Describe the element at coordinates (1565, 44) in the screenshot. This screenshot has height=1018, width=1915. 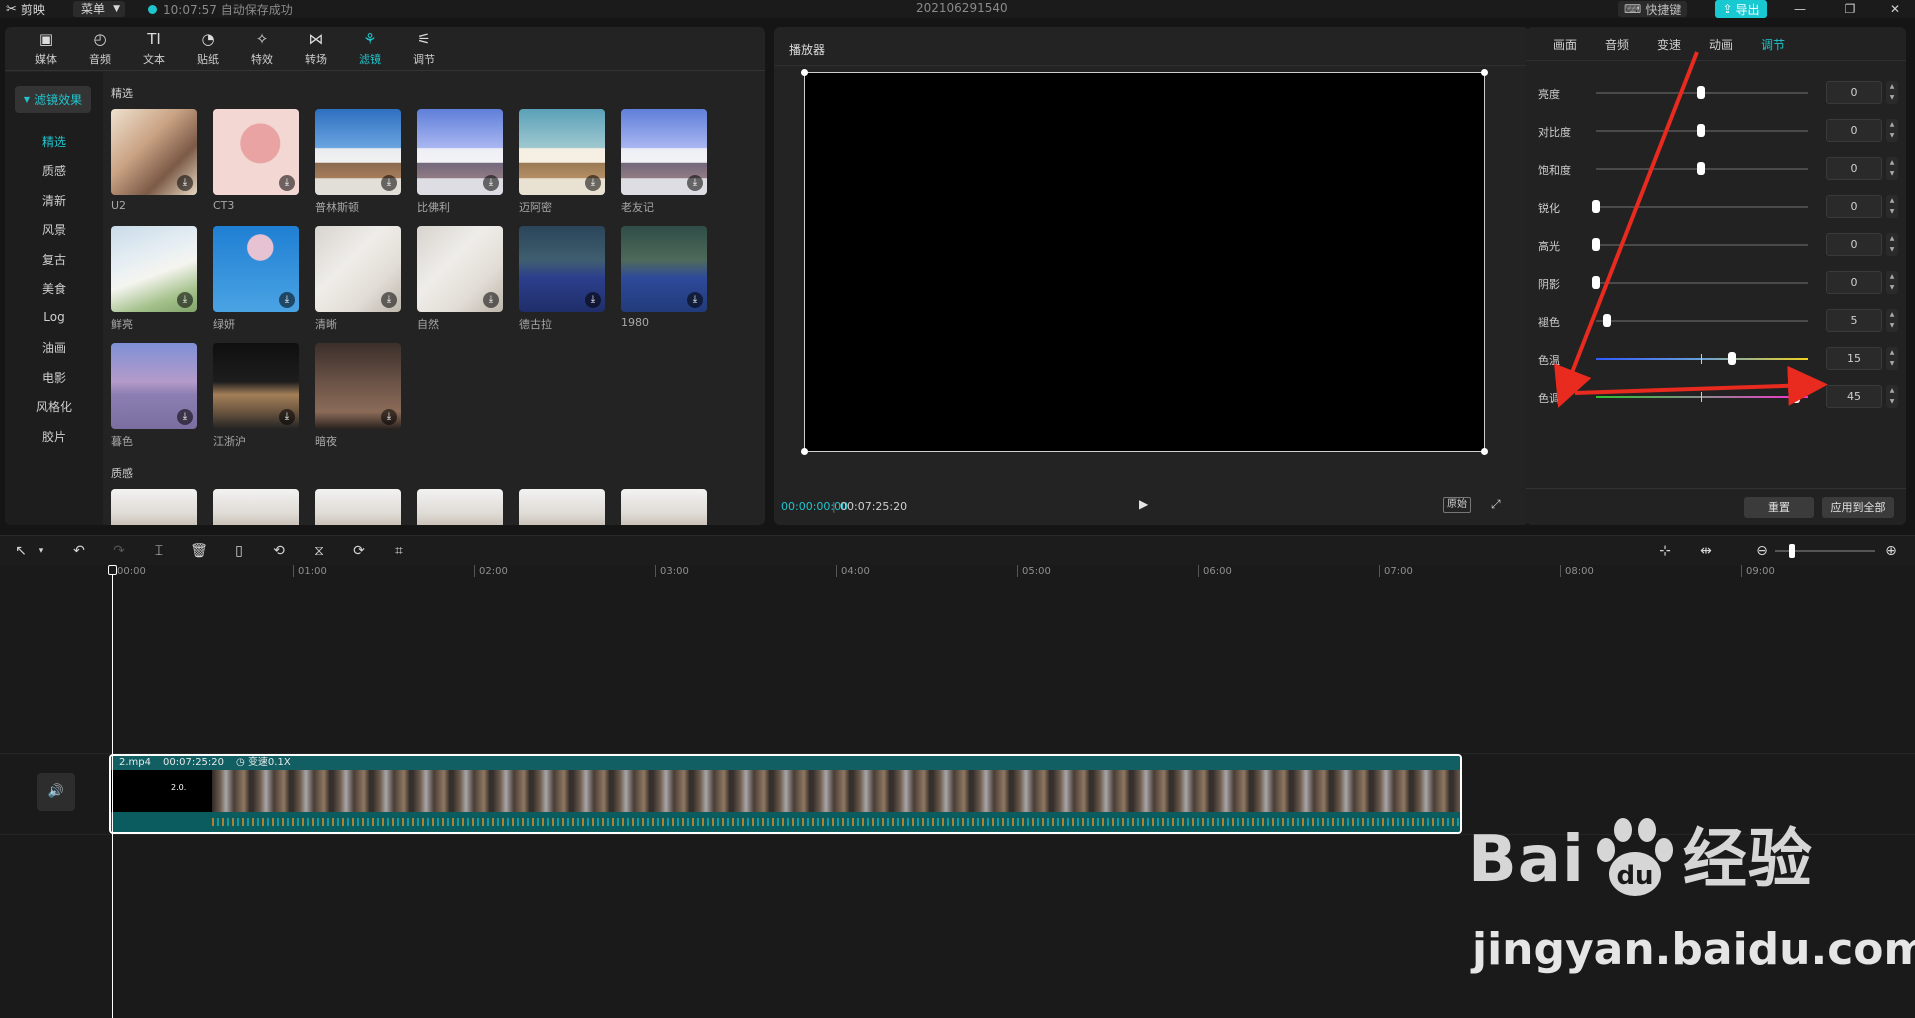
I see `tab-picture: 画面` at that location.